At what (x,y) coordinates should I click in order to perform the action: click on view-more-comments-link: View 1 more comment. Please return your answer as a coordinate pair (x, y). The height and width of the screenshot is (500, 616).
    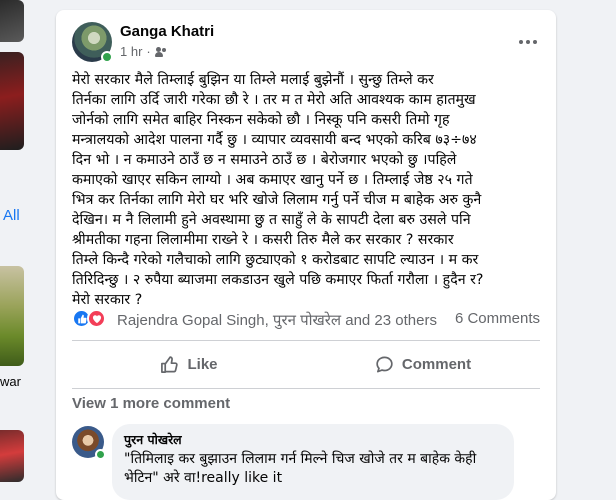
    Looking at the image, I should click on (151, 403).